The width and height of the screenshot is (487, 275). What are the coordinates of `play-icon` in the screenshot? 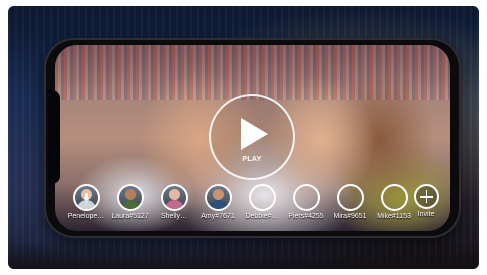 It's located at (254, 134).